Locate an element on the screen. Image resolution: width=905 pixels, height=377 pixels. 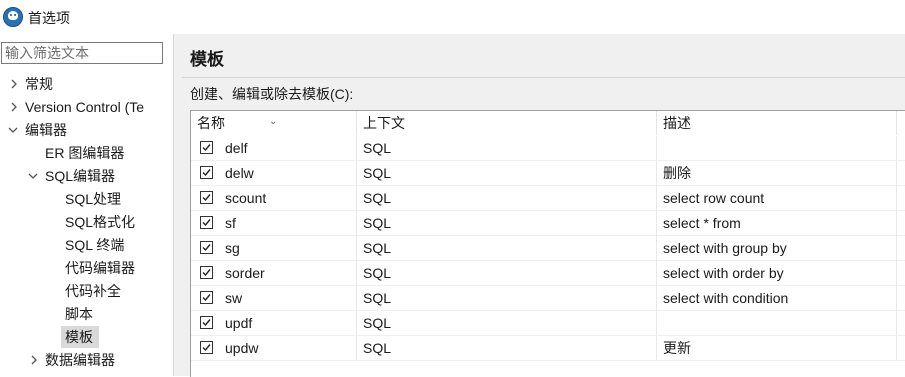
table-row: delw SQL 删除 is located at coordinates (548, 173).